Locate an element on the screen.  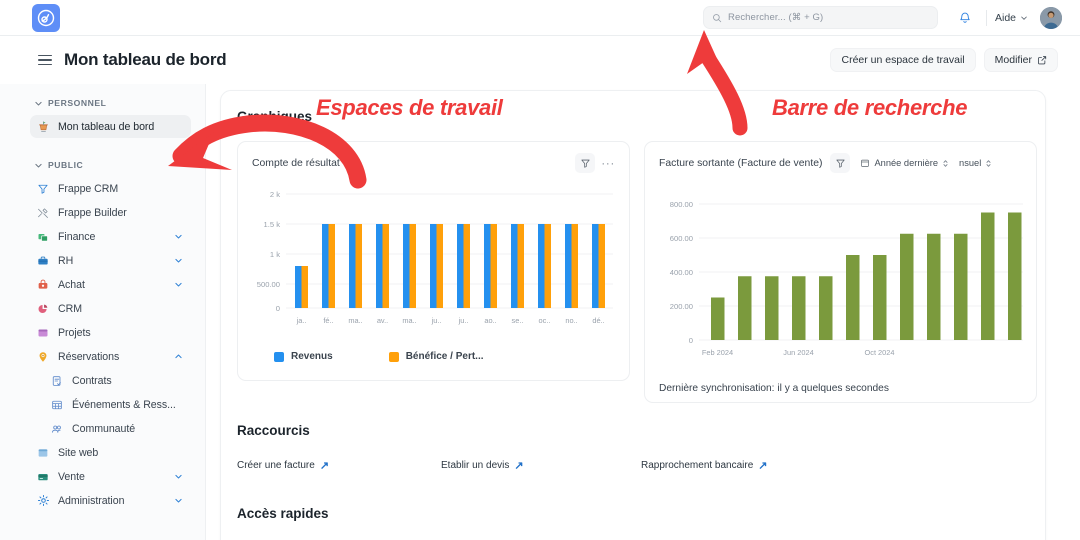
svg-text: 1 k is located at coordinates (275, 254).